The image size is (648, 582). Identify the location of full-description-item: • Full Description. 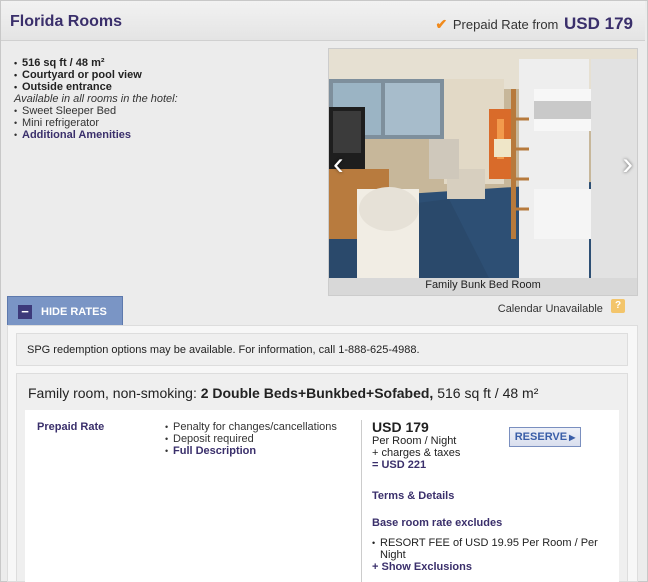
(251, 451).